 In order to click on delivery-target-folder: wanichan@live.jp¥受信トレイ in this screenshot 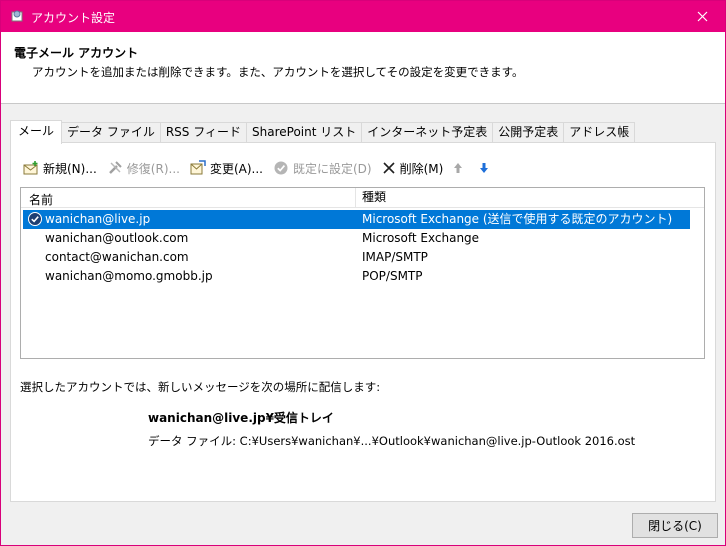, I will do `click(241, 418)`.